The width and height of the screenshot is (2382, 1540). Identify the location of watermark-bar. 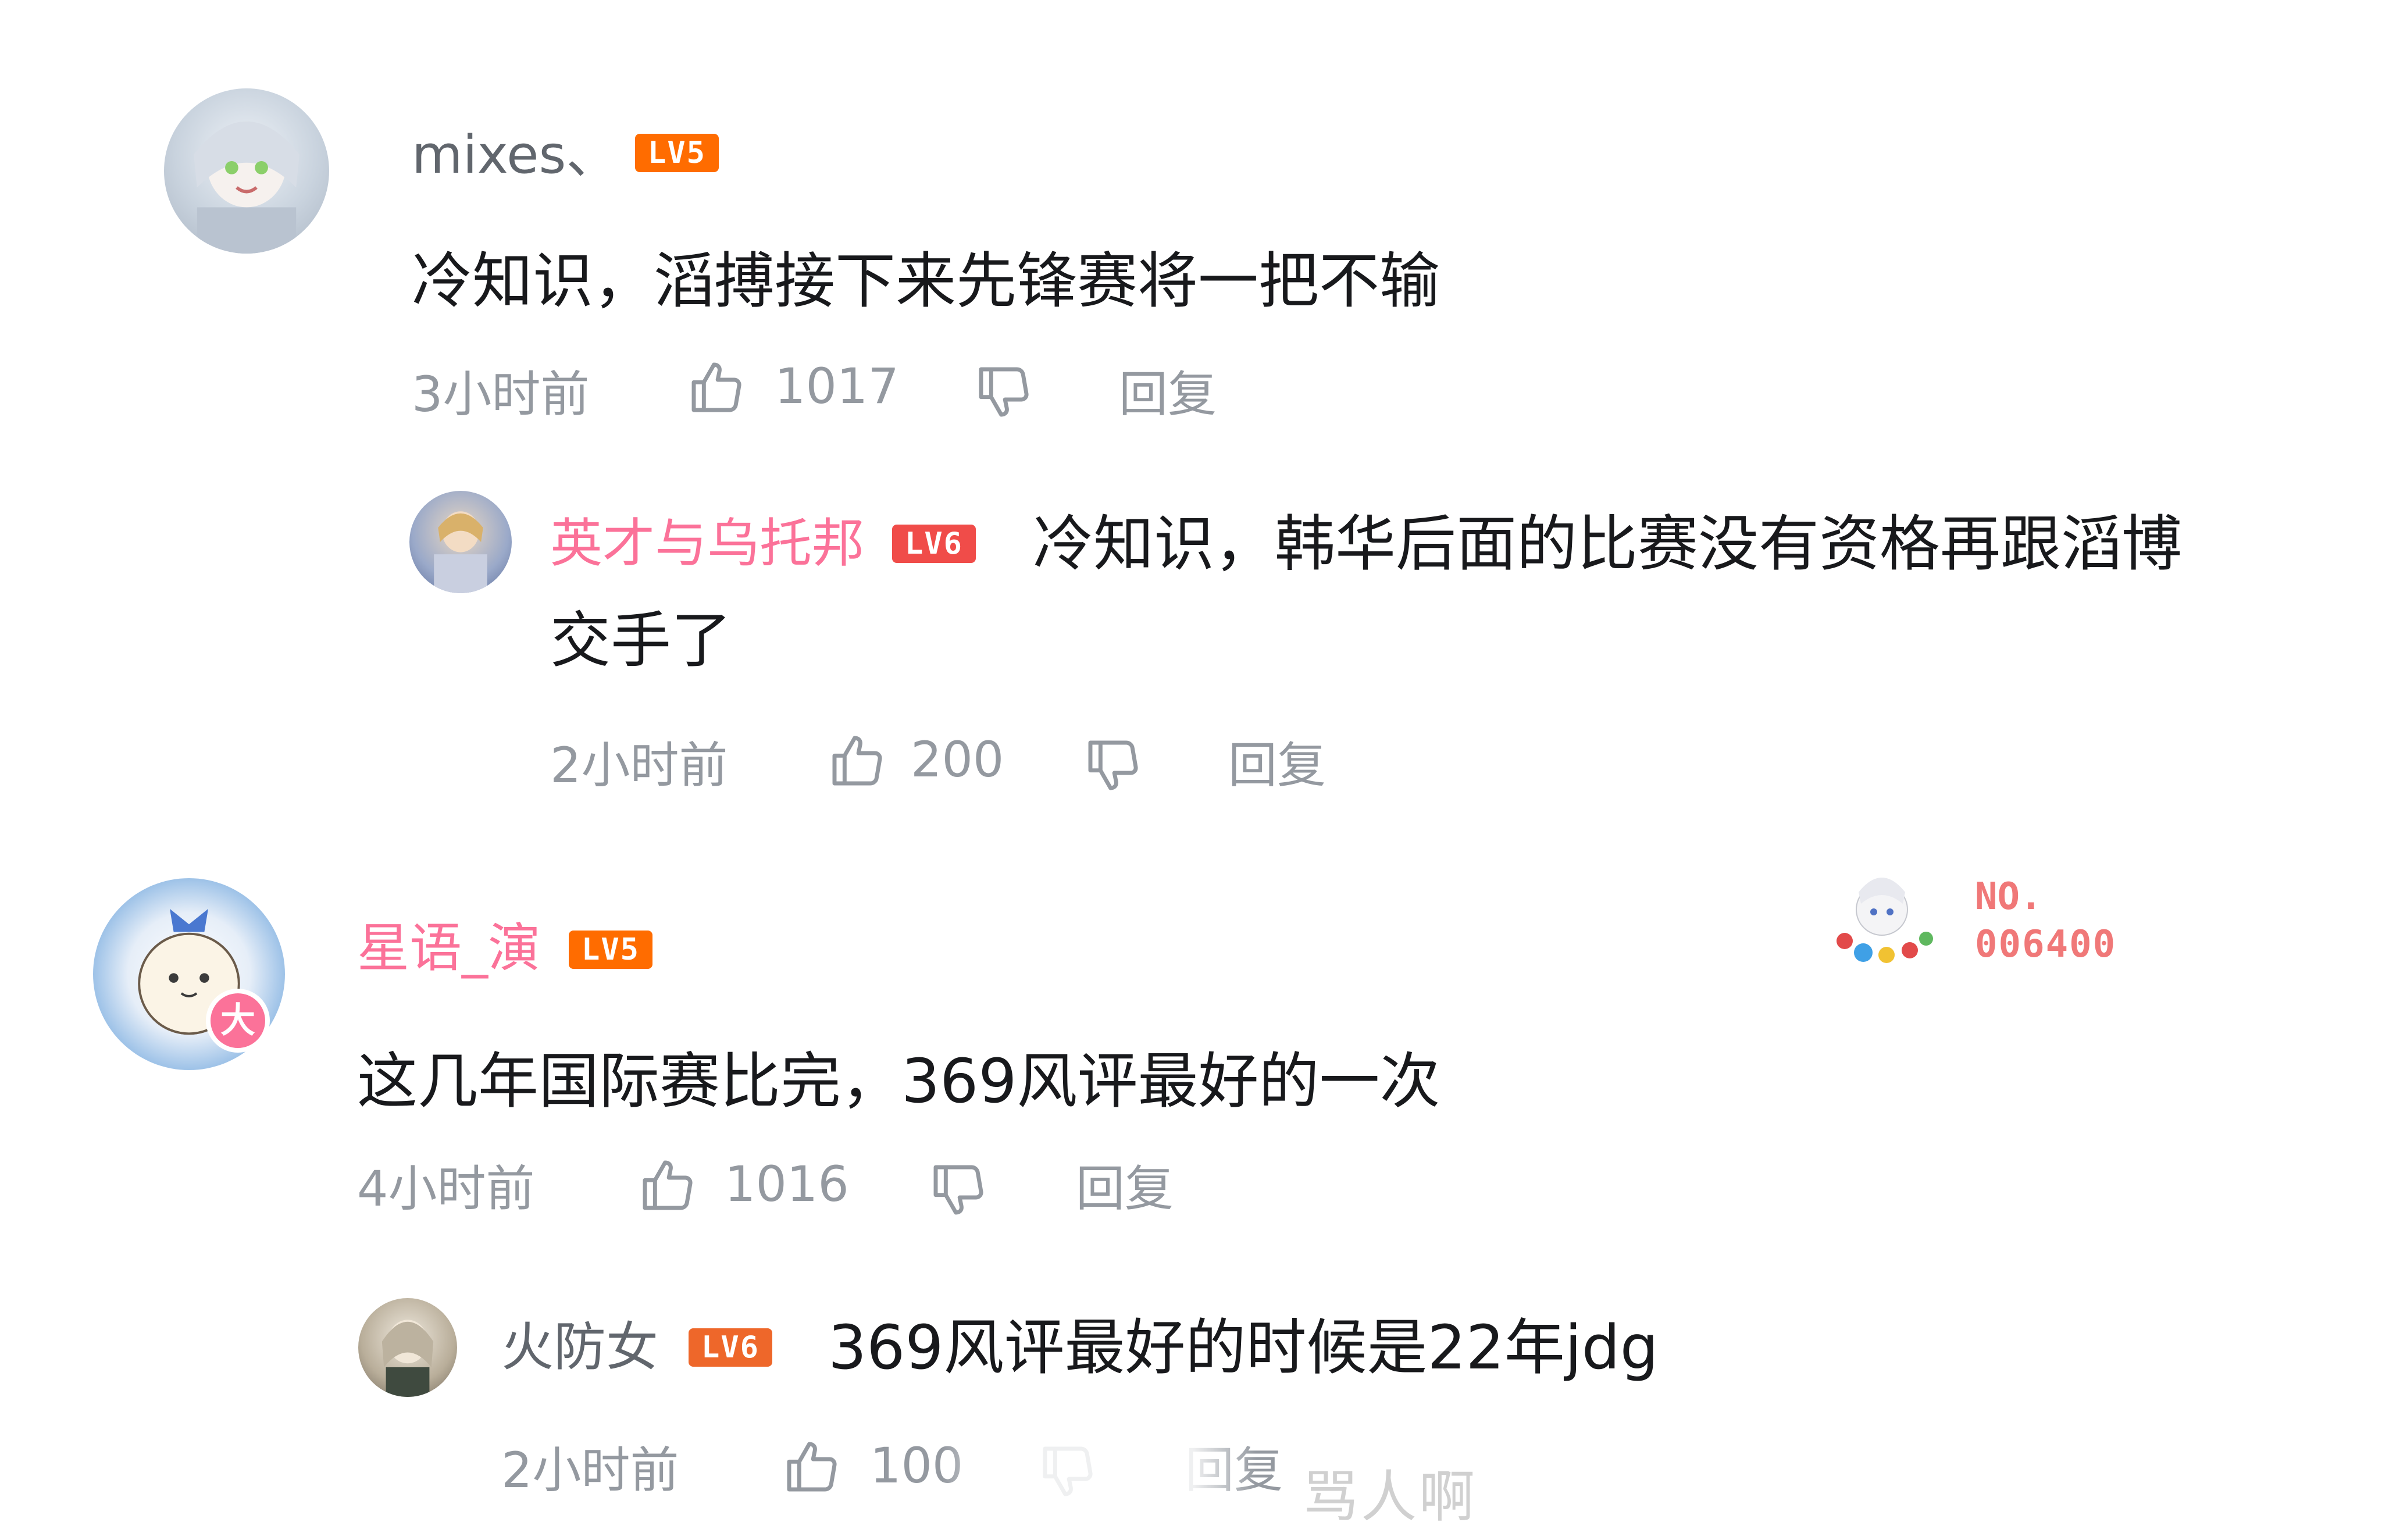
(1099, 1480).